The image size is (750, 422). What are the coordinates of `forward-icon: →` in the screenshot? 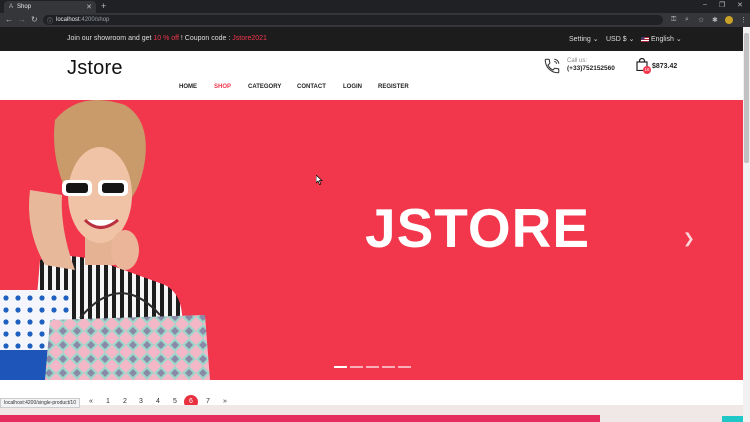 It's located at (22, 19).